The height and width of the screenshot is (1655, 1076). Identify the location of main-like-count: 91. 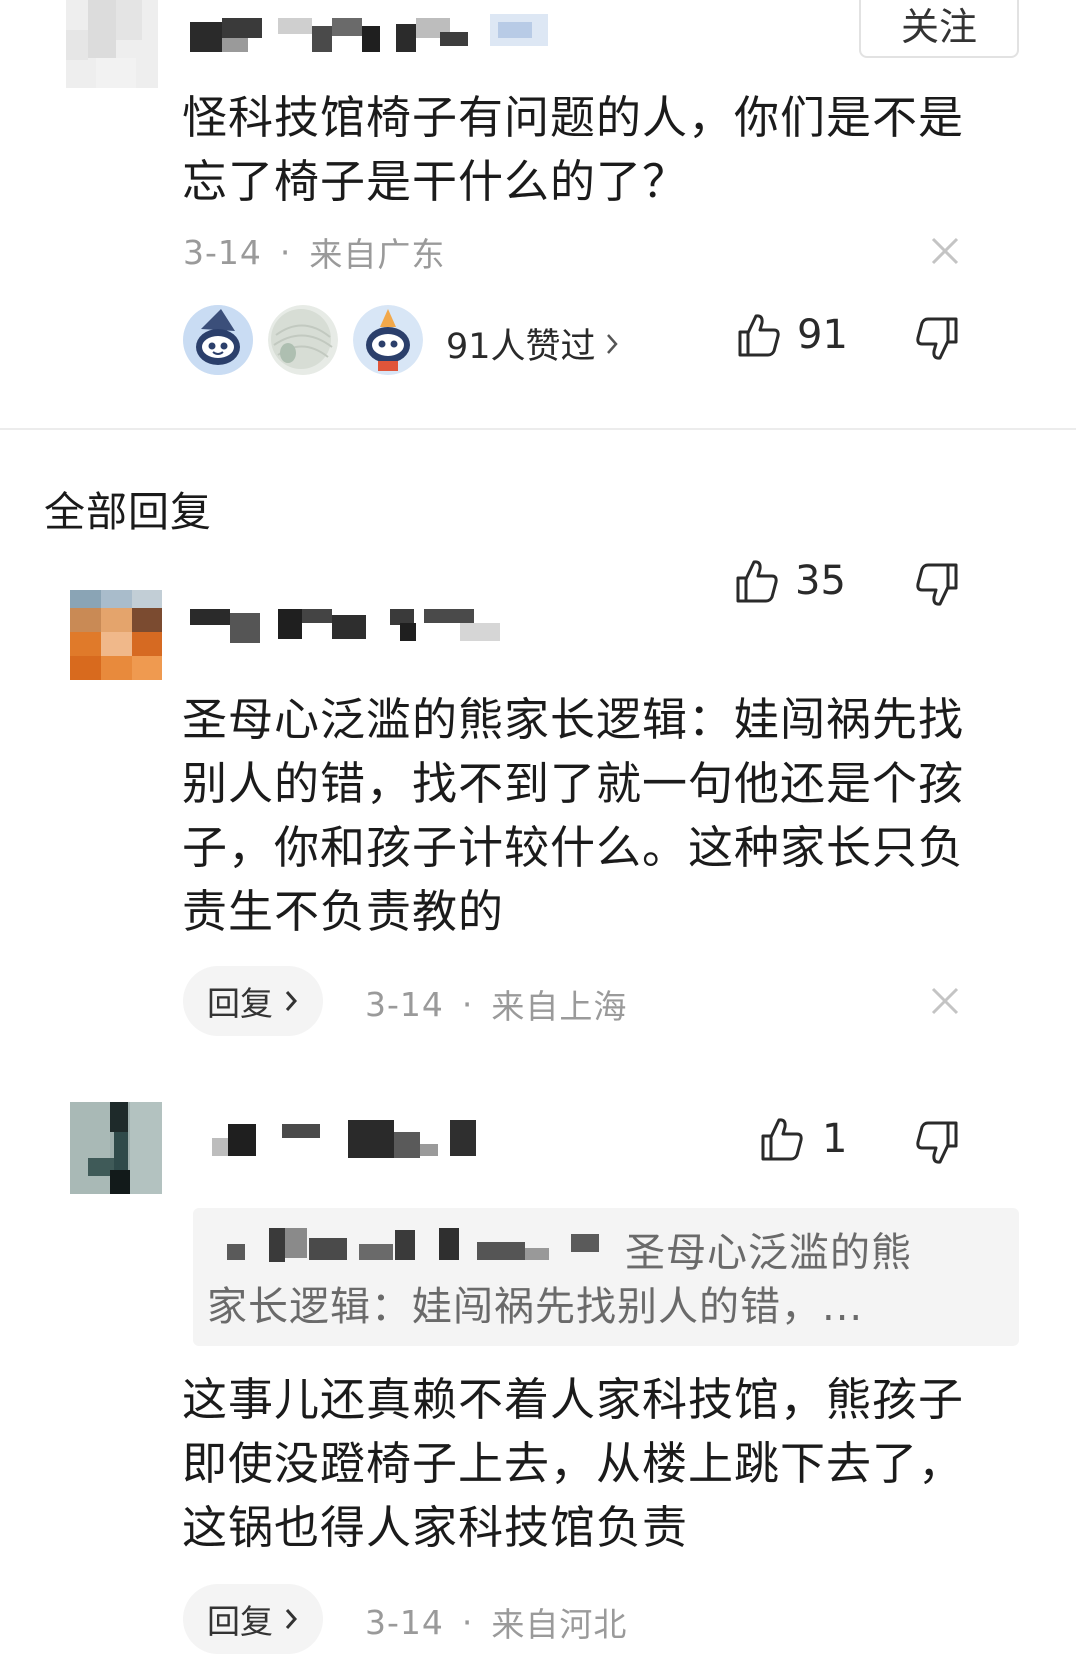
(822, 335).